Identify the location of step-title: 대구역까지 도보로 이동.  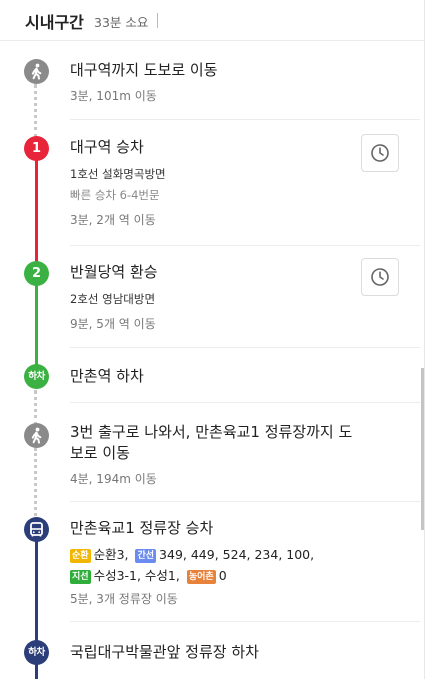
(144, 70).